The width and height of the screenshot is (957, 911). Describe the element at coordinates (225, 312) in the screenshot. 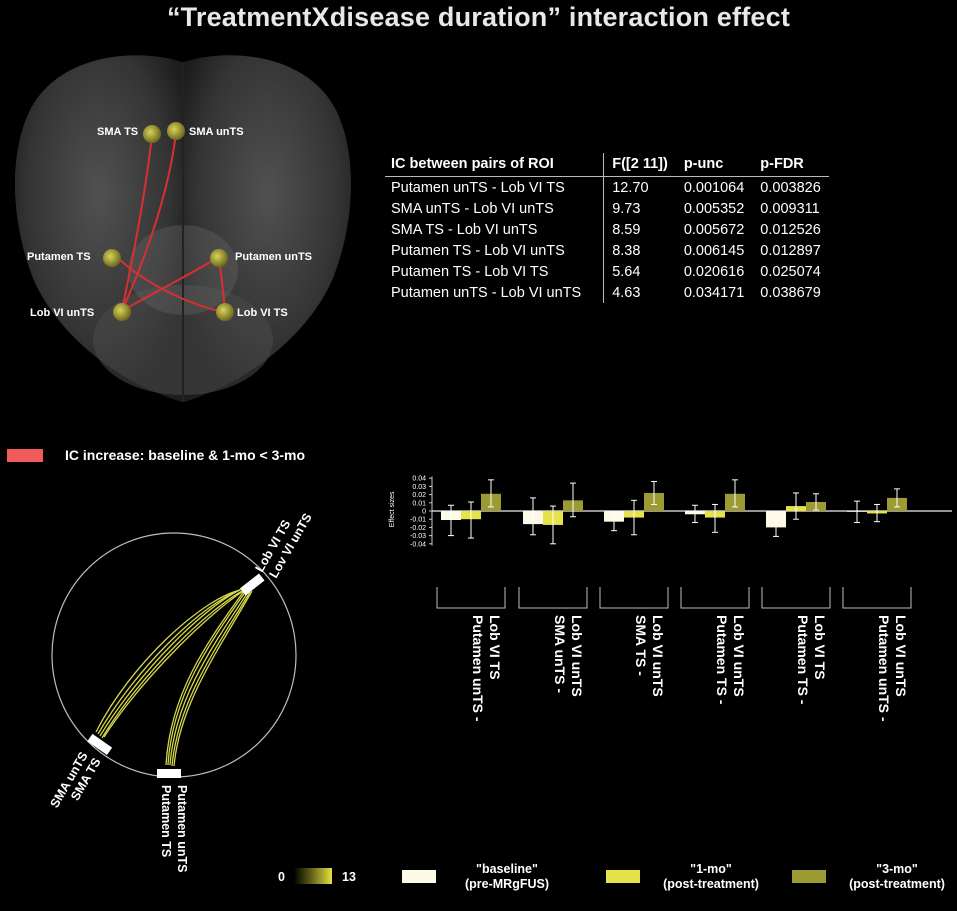

I see `roi-lob-vi-ts` at that location.